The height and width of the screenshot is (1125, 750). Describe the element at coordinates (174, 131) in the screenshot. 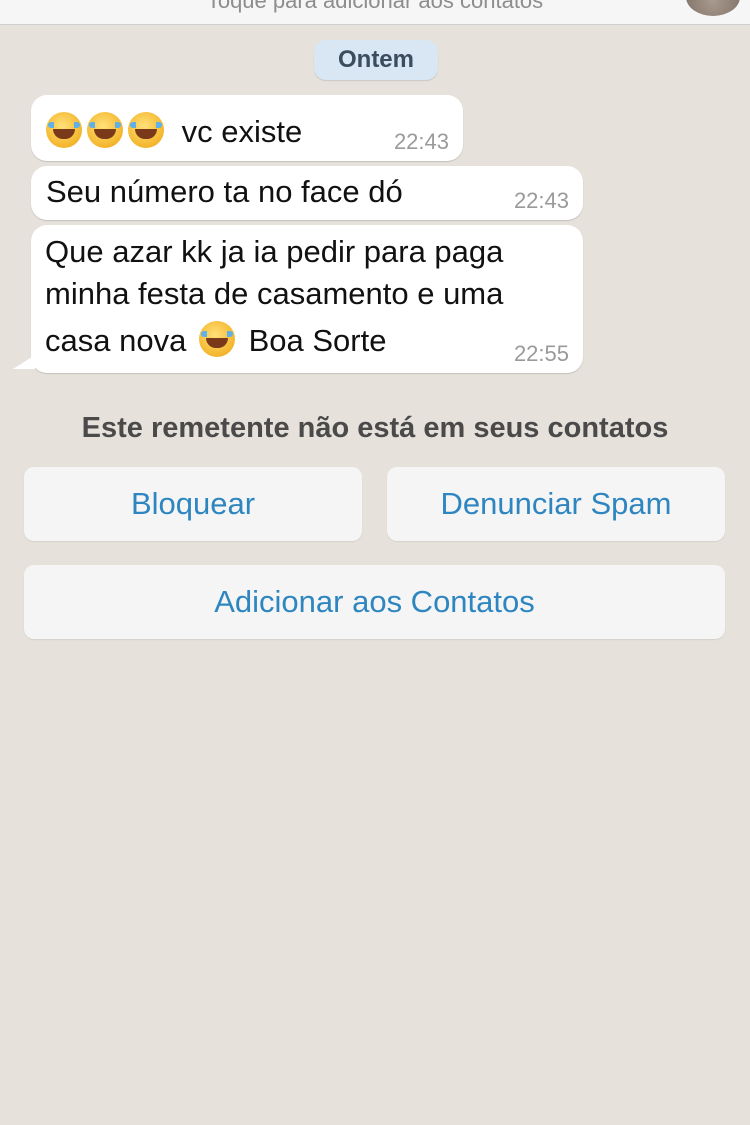

I see `message-text: vc existe` at that location.